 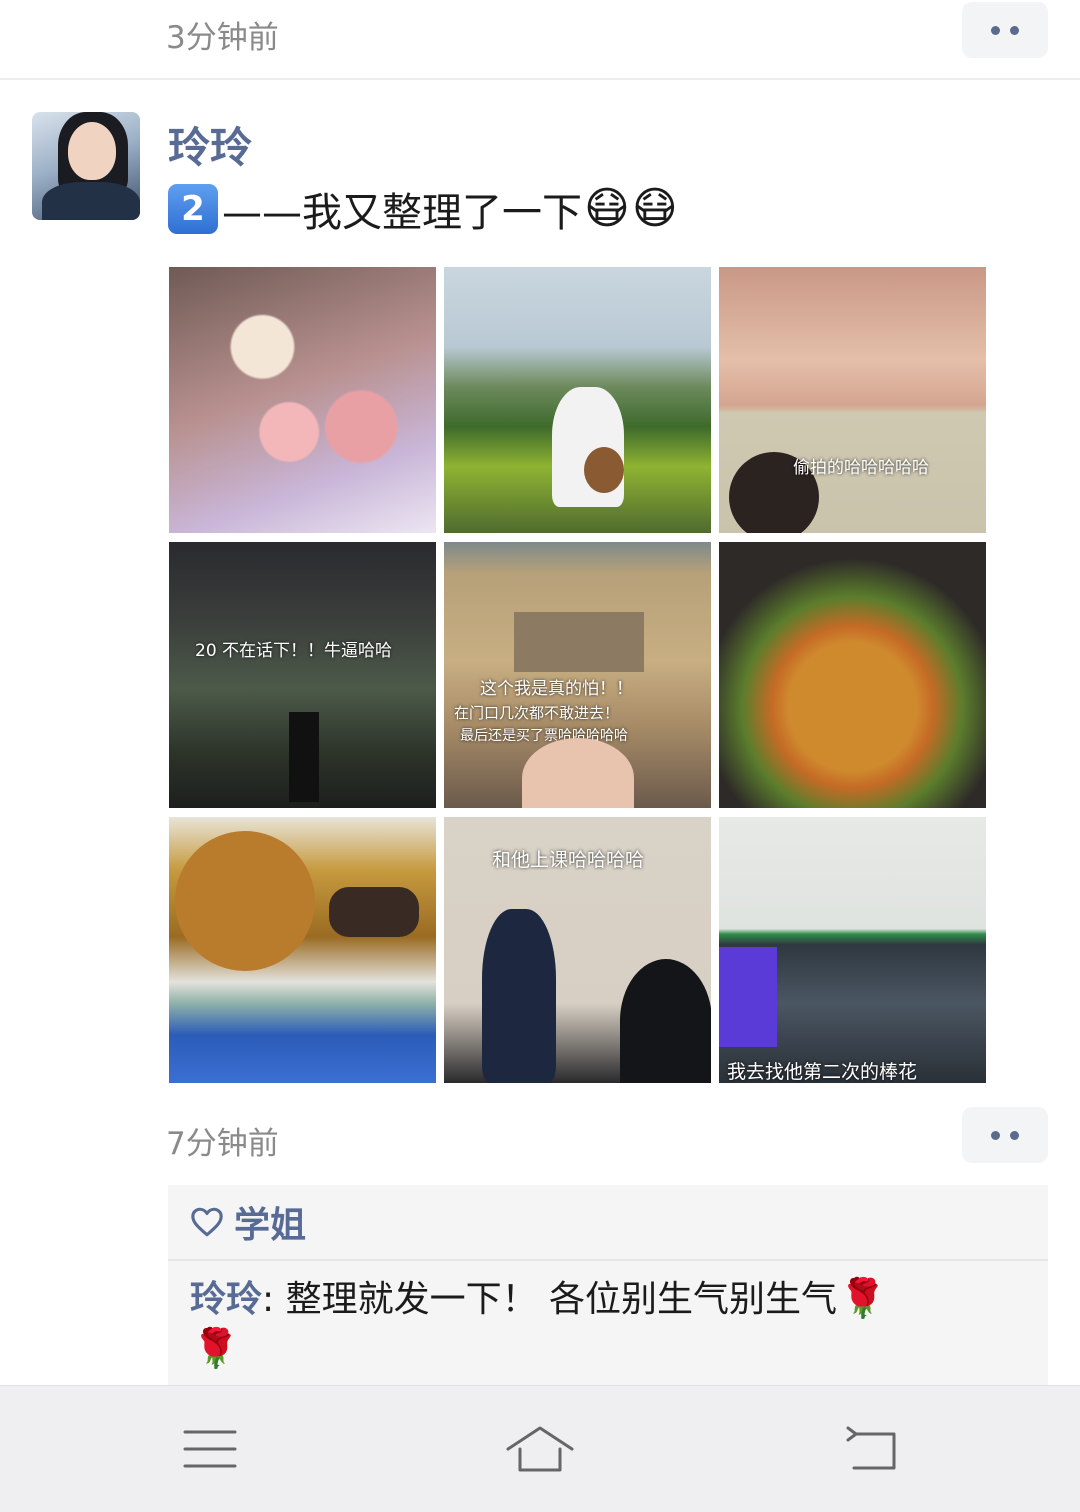 I want to click on interaction-panel: 学姐 玲玲: 整理就发一下！ 各位别生气别生气🌹 🌹, so click(x=608, y=1285).